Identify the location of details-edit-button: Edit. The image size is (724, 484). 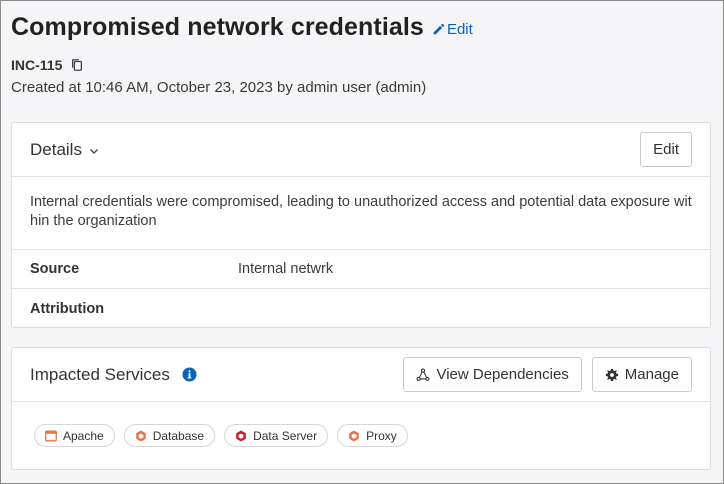
(666, 149).